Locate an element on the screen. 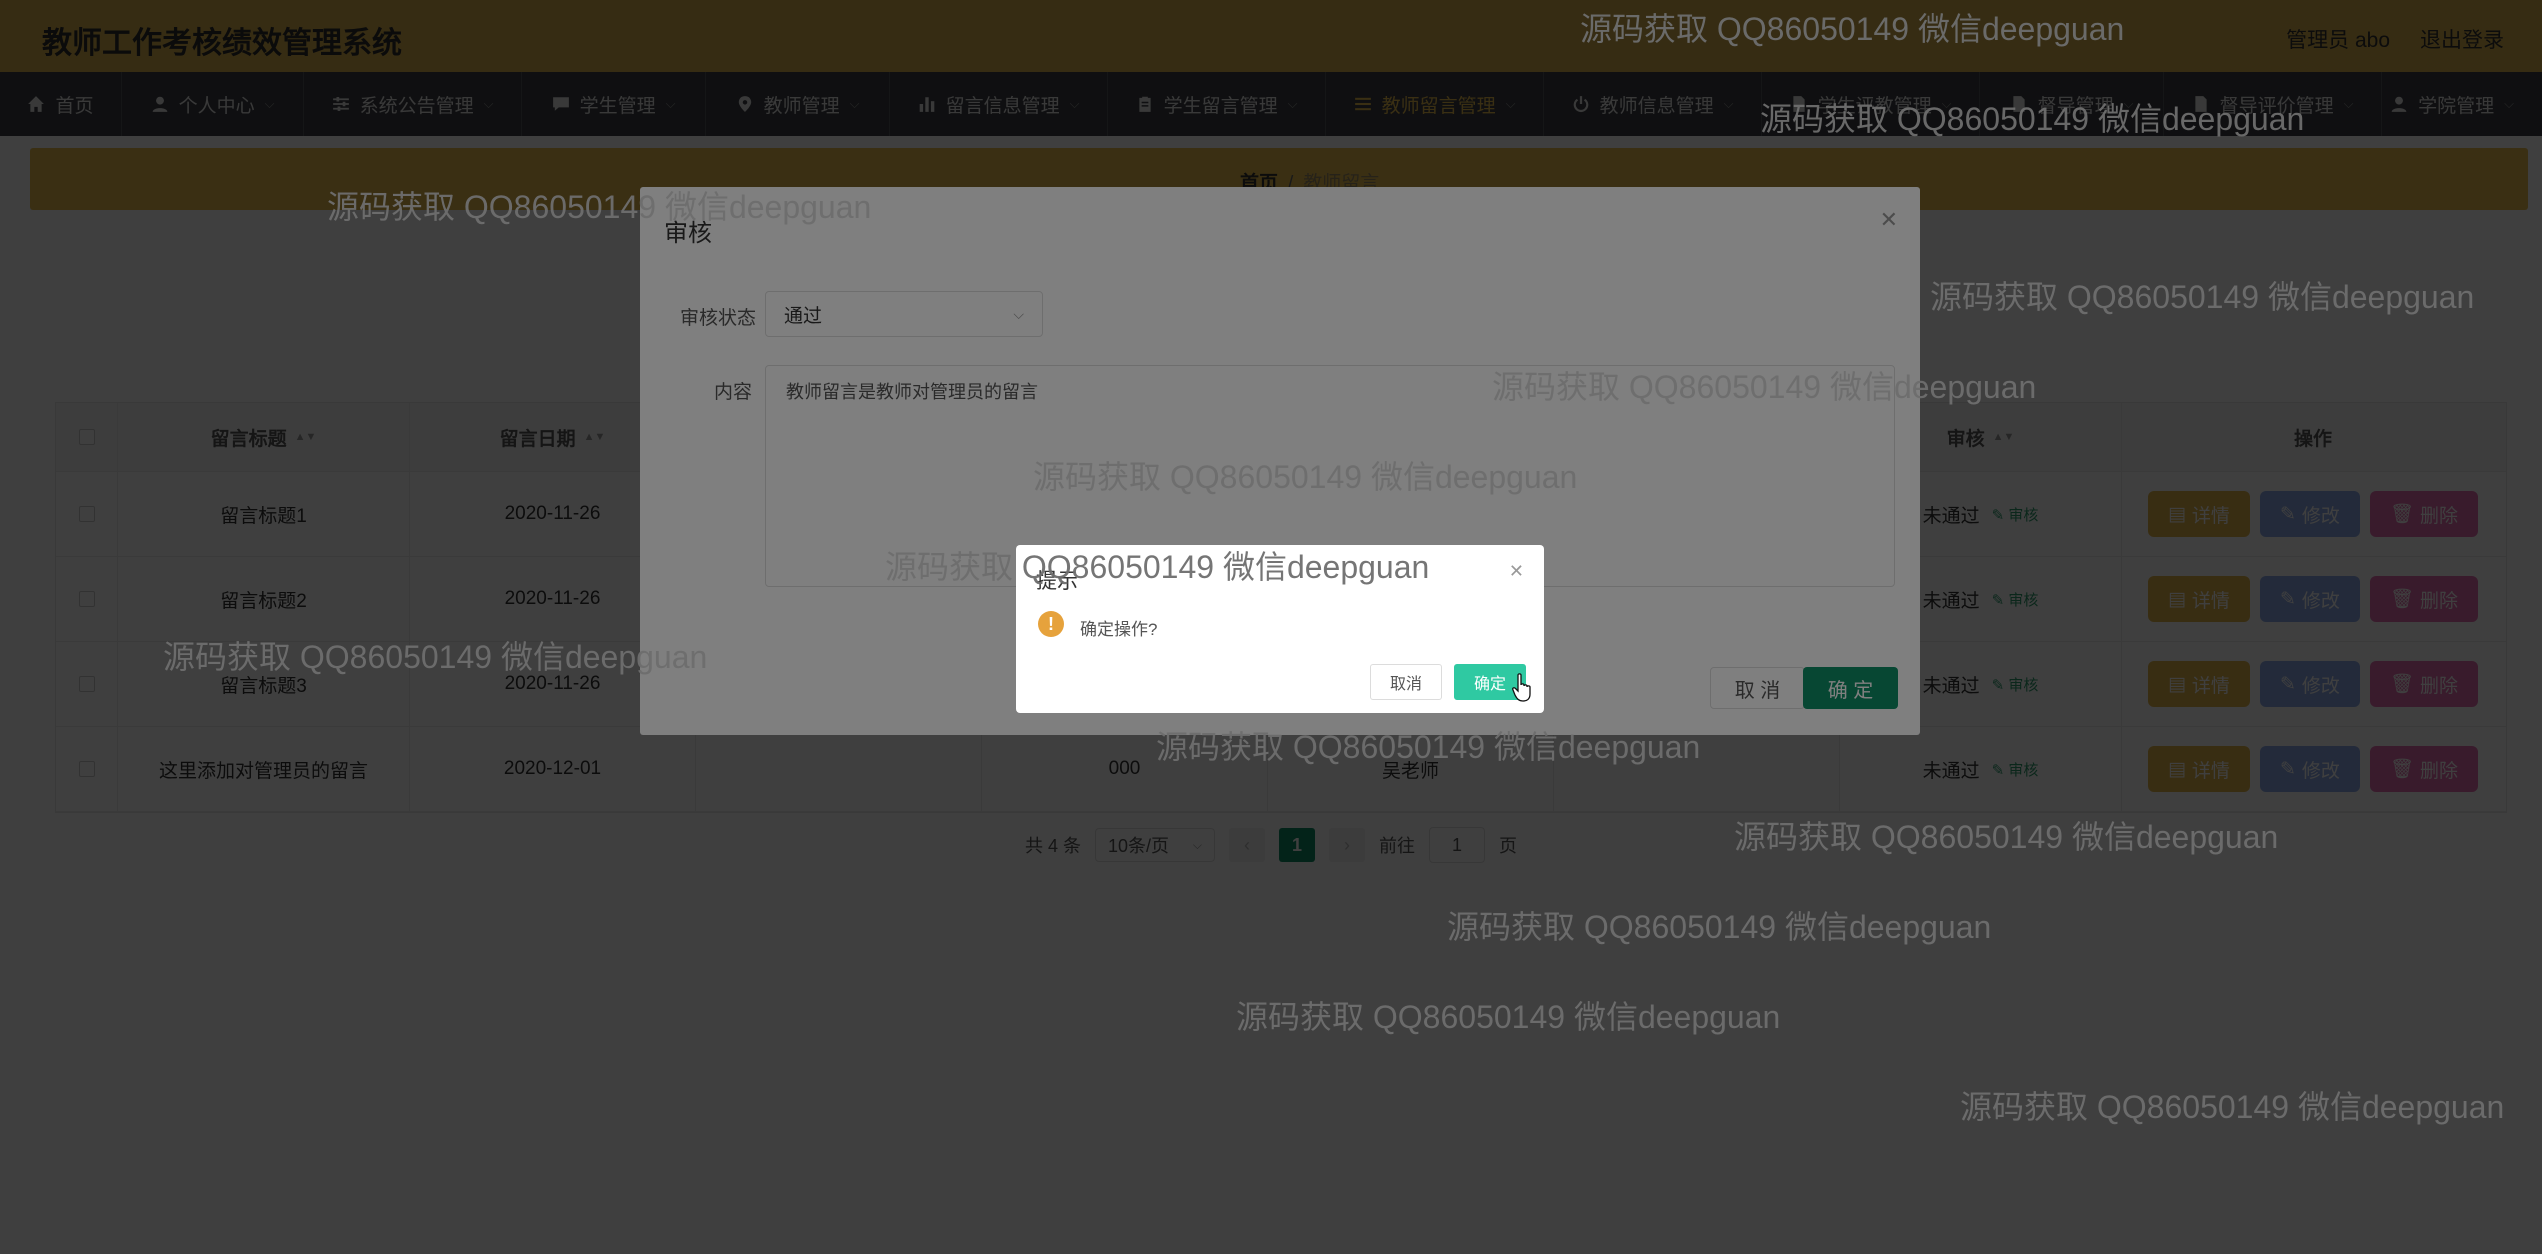  confirm-title: 提示 is located at coordinates (1057, 581).